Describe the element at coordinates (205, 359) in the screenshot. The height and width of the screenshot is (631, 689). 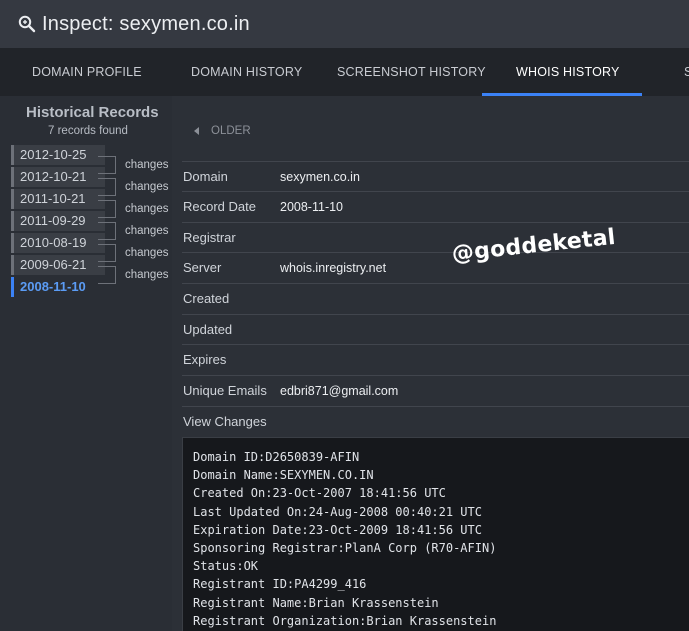
I see `field-label: Expires` at that location.